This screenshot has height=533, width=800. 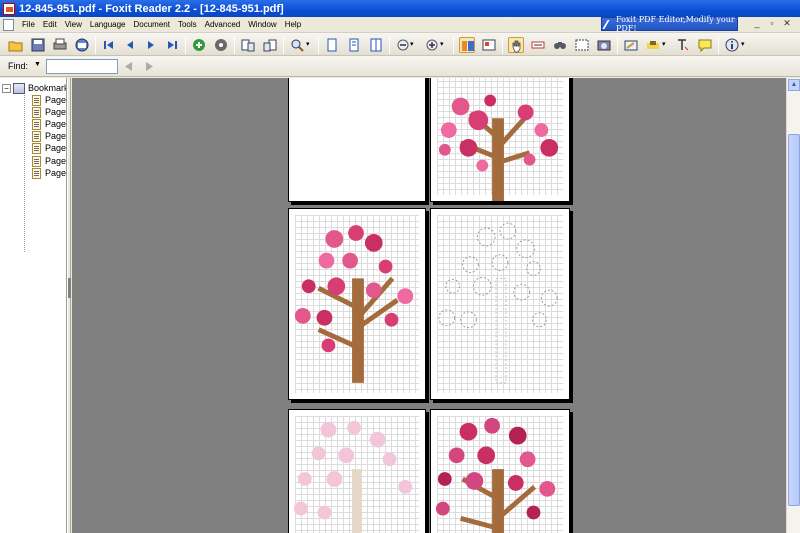 I want to click on pdf-page-tree-faded, so click(x=357, y=471).